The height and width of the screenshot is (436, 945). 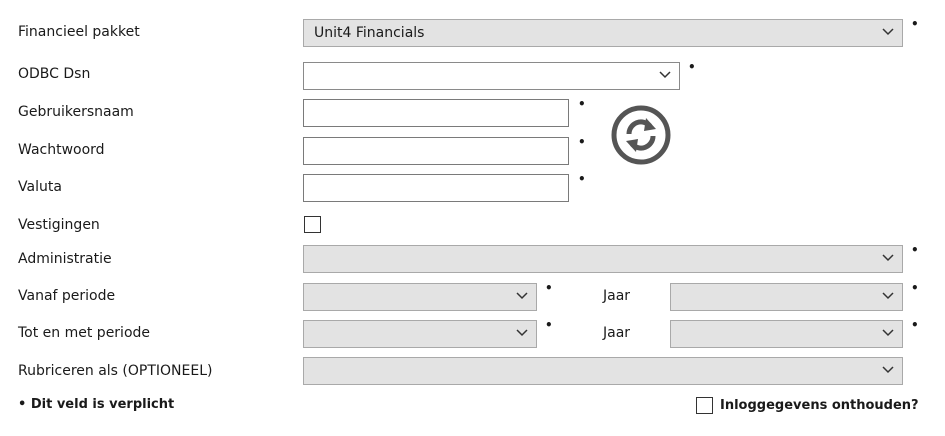 What do you see at coordinates (617, 333) in the screenshot?
I see `to-year-label: Jaar` at bounding box center [617, 333].